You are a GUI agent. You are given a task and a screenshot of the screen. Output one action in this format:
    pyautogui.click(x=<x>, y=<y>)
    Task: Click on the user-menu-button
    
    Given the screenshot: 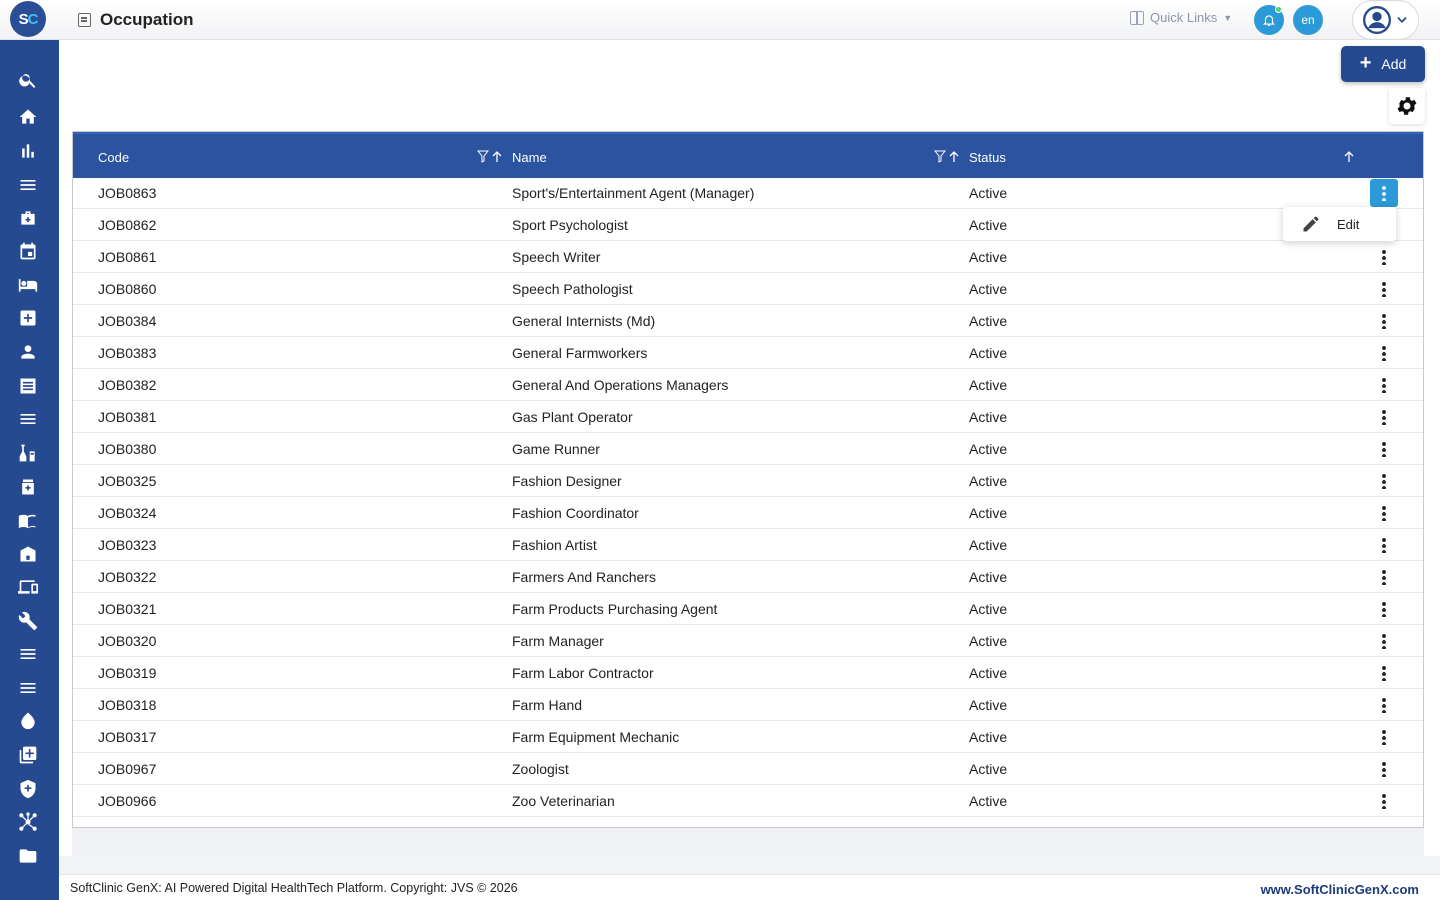 What is the action you would take?
    pyautogui.click(x=1385, y=20)
    